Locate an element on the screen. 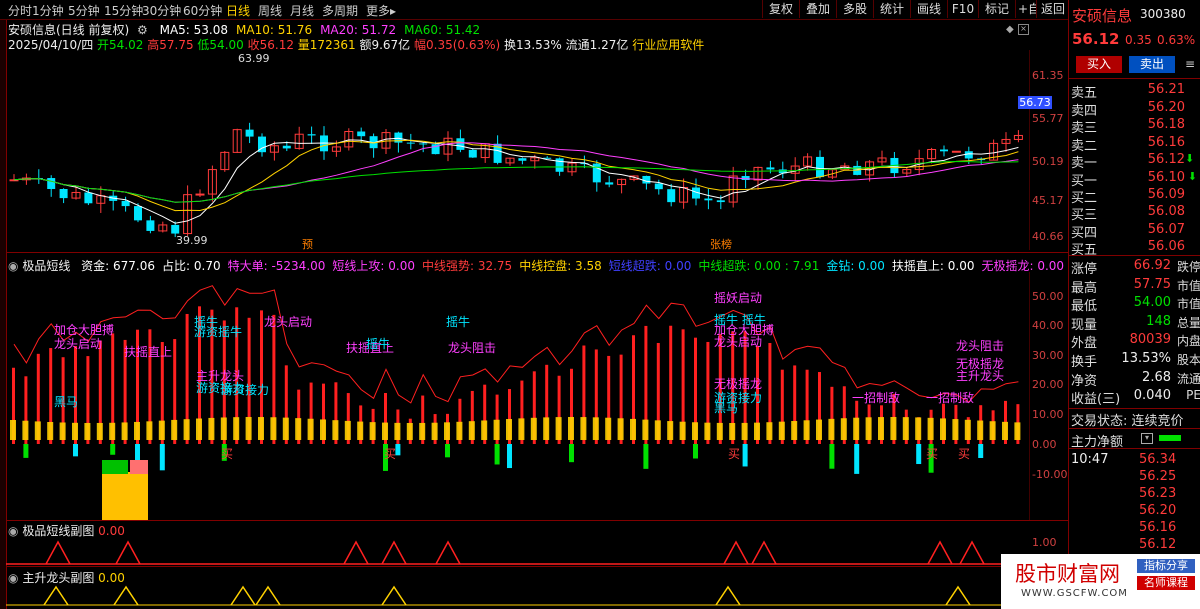 The width and height of the screenshot is (1200, 609). signal-label: 游资接力 is located at coordinates (245, 389).